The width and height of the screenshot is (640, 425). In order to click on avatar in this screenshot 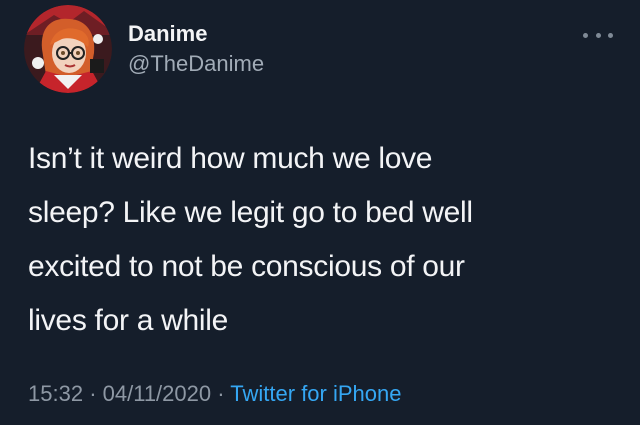, I will do `click(68, 49)`.